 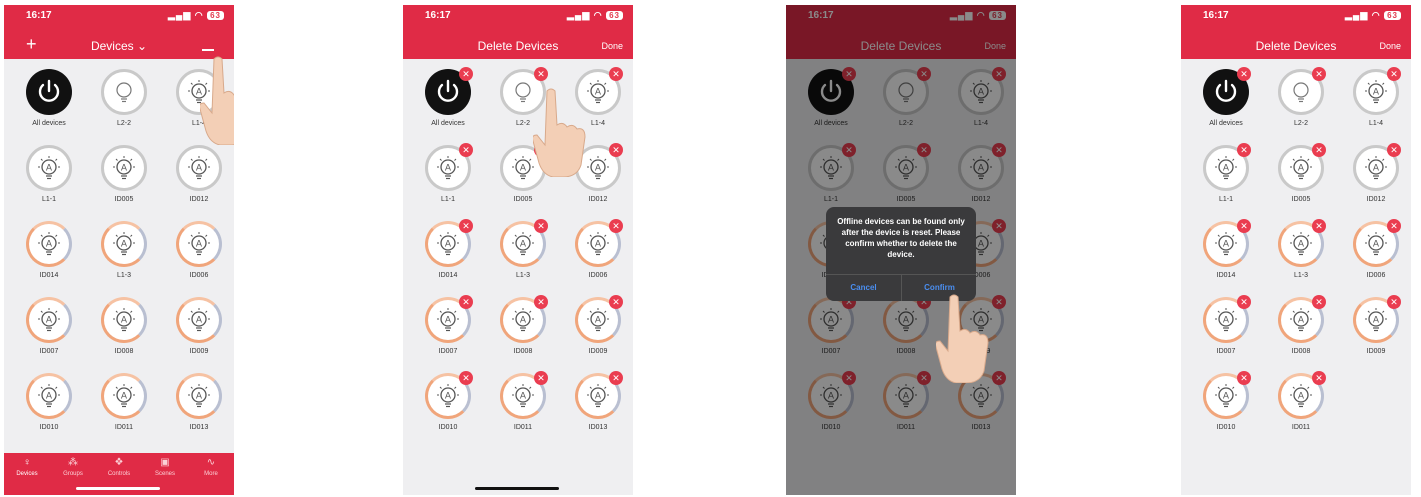 What do you see at coordinates (142, 46) in the screenshot?
I see `chevron-down-icon: ⌄` at bounding box center [142, 46].